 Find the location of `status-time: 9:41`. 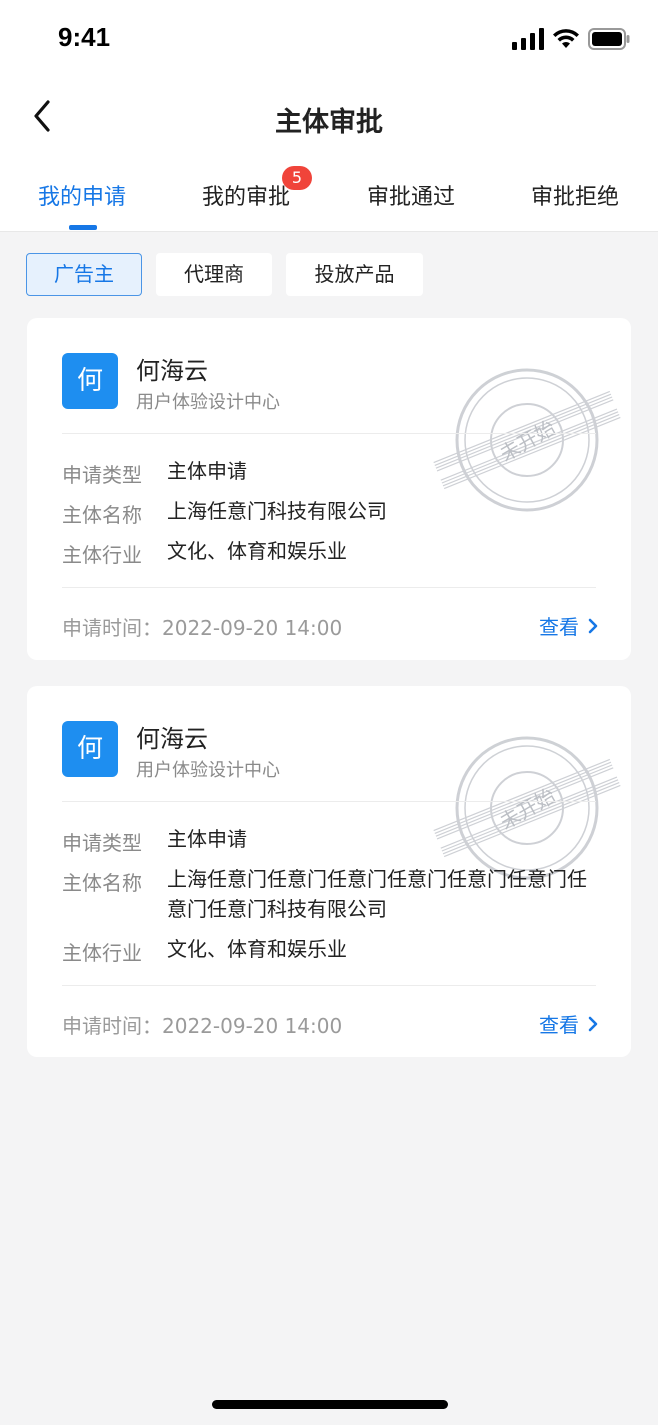

status-time: 9:41 is located at coordinates (84, 37).